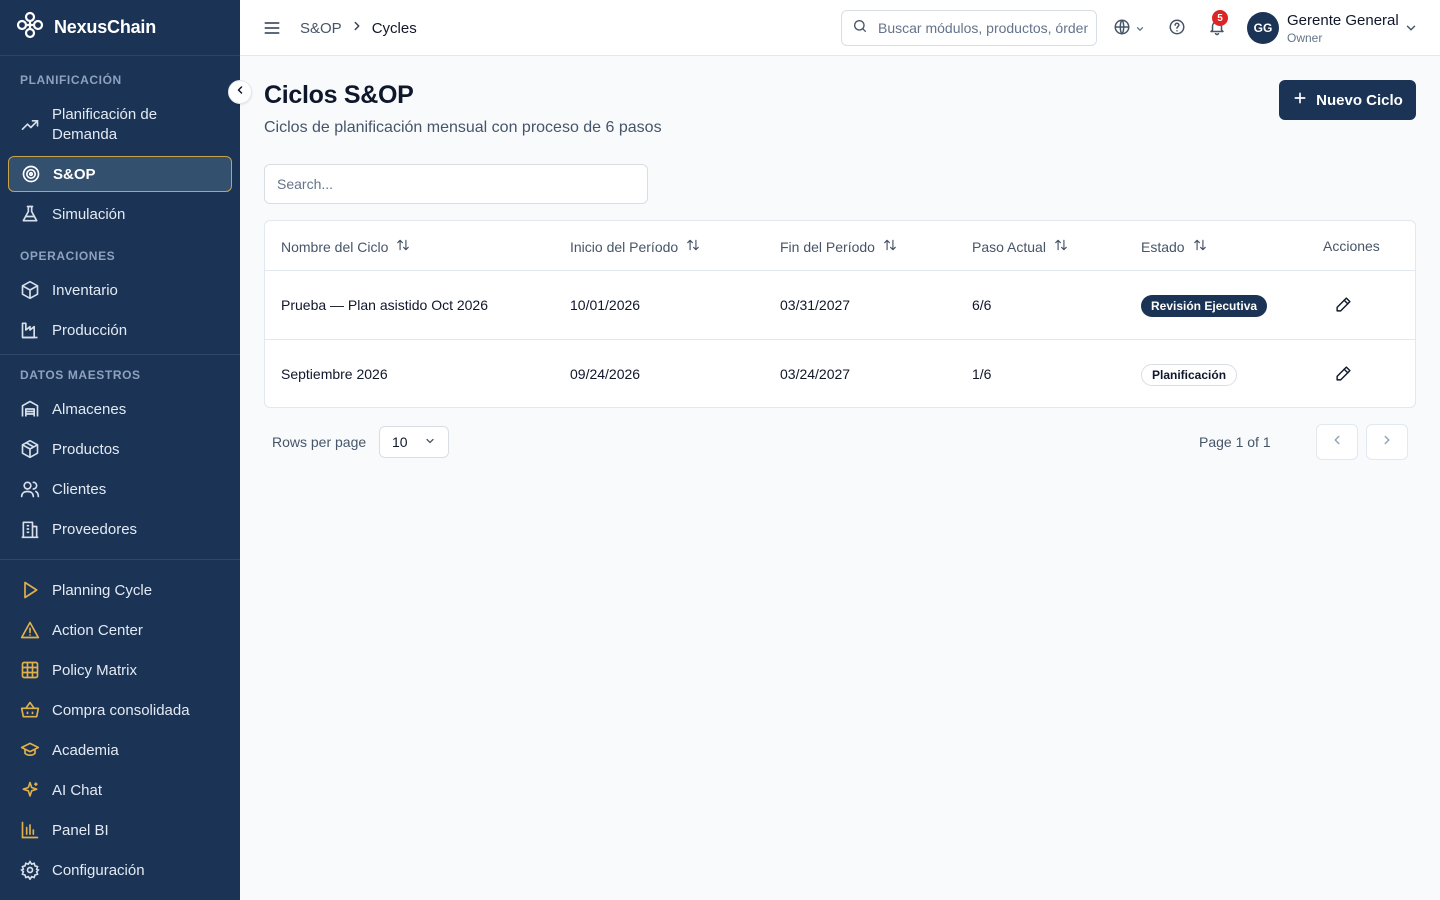 The width and height of the screenshot is (1440, 900). Describe the element at coordinates (394, 28) in the screenshot. I see `breadcrumb-current: Cycles` at that location.